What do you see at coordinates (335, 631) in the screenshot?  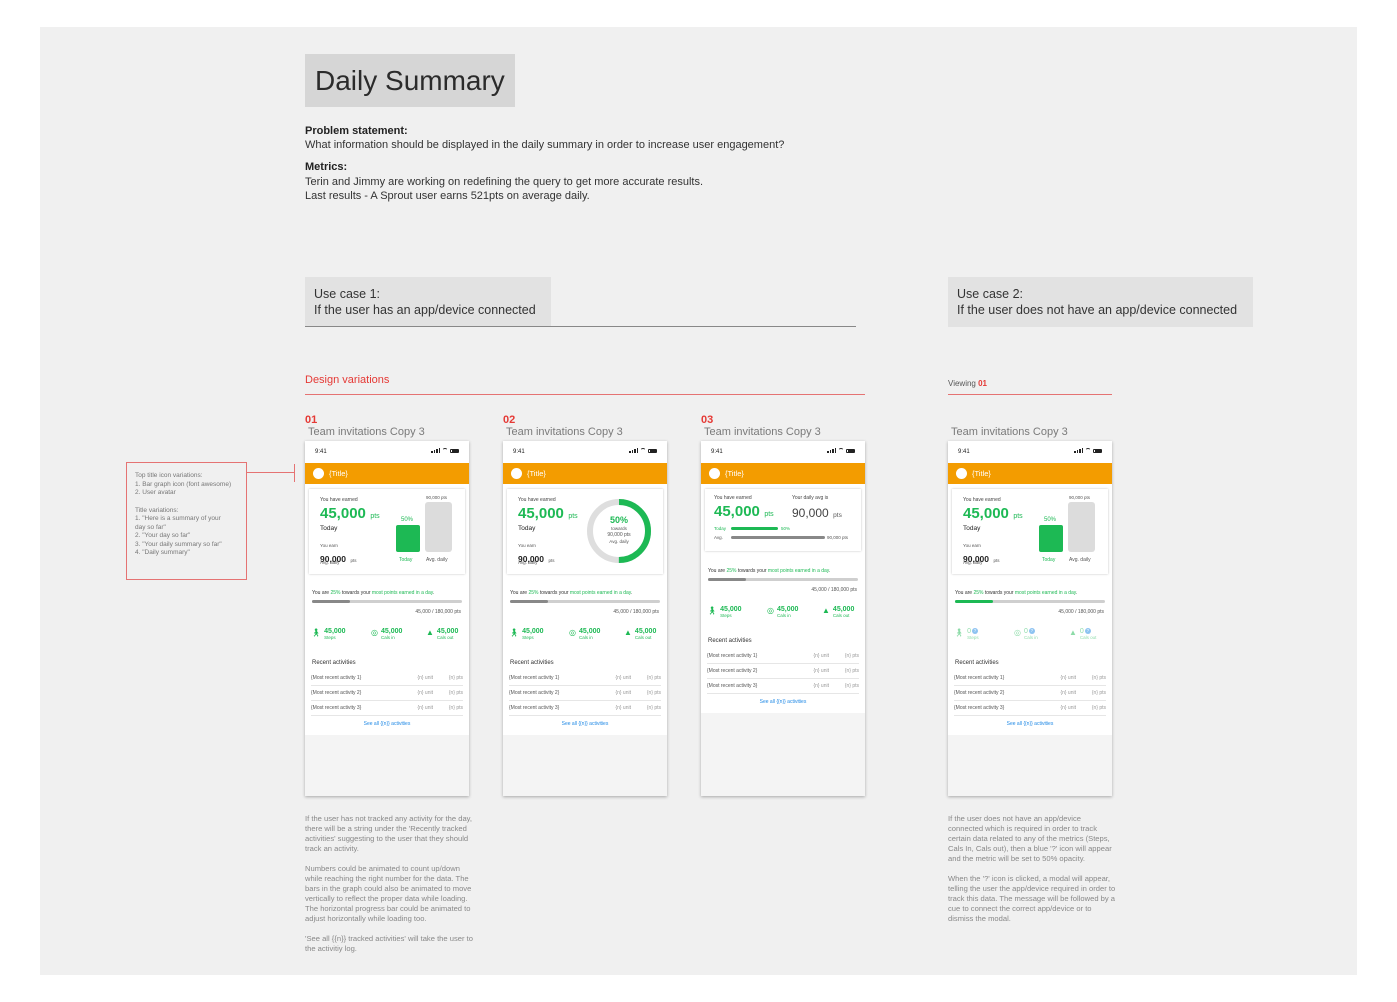 I see `steps-value: 45,000` at bounding box center [335, 631].